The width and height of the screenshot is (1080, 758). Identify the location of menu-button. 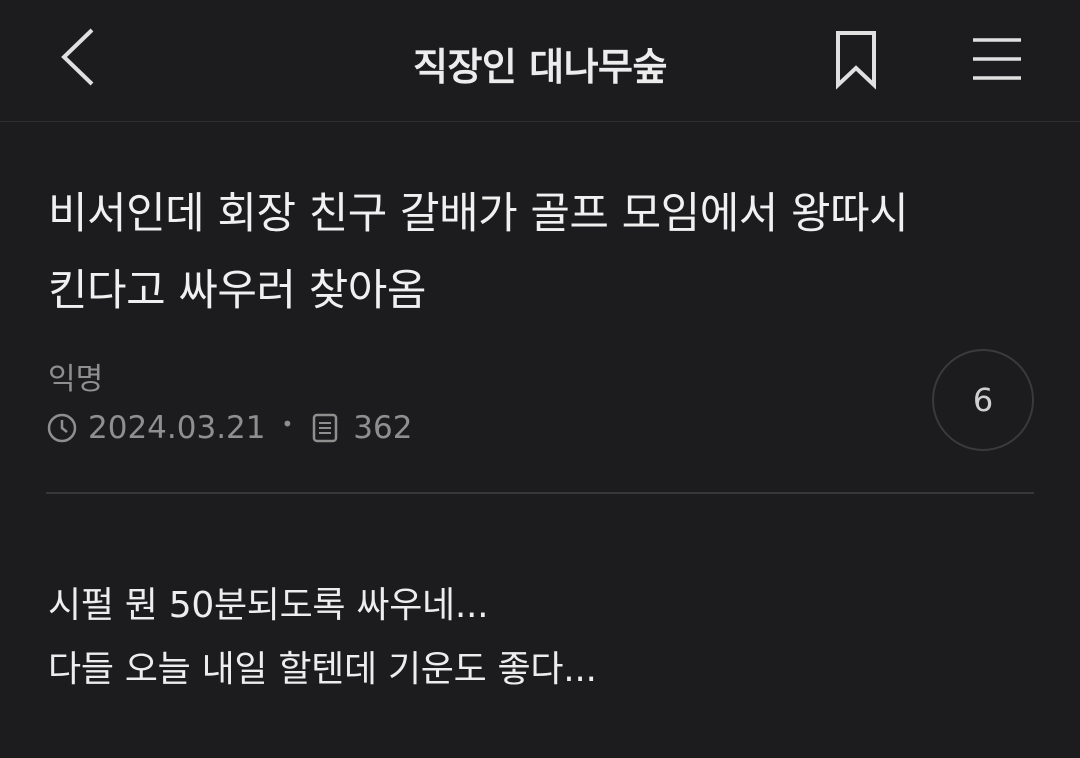
(997, 59).